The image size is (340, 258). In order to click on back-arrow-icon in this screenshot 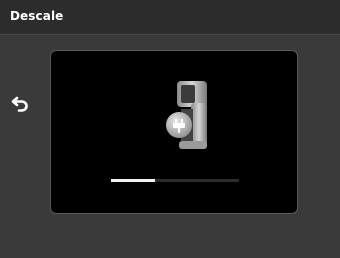, I will do `click(19, 104)`.